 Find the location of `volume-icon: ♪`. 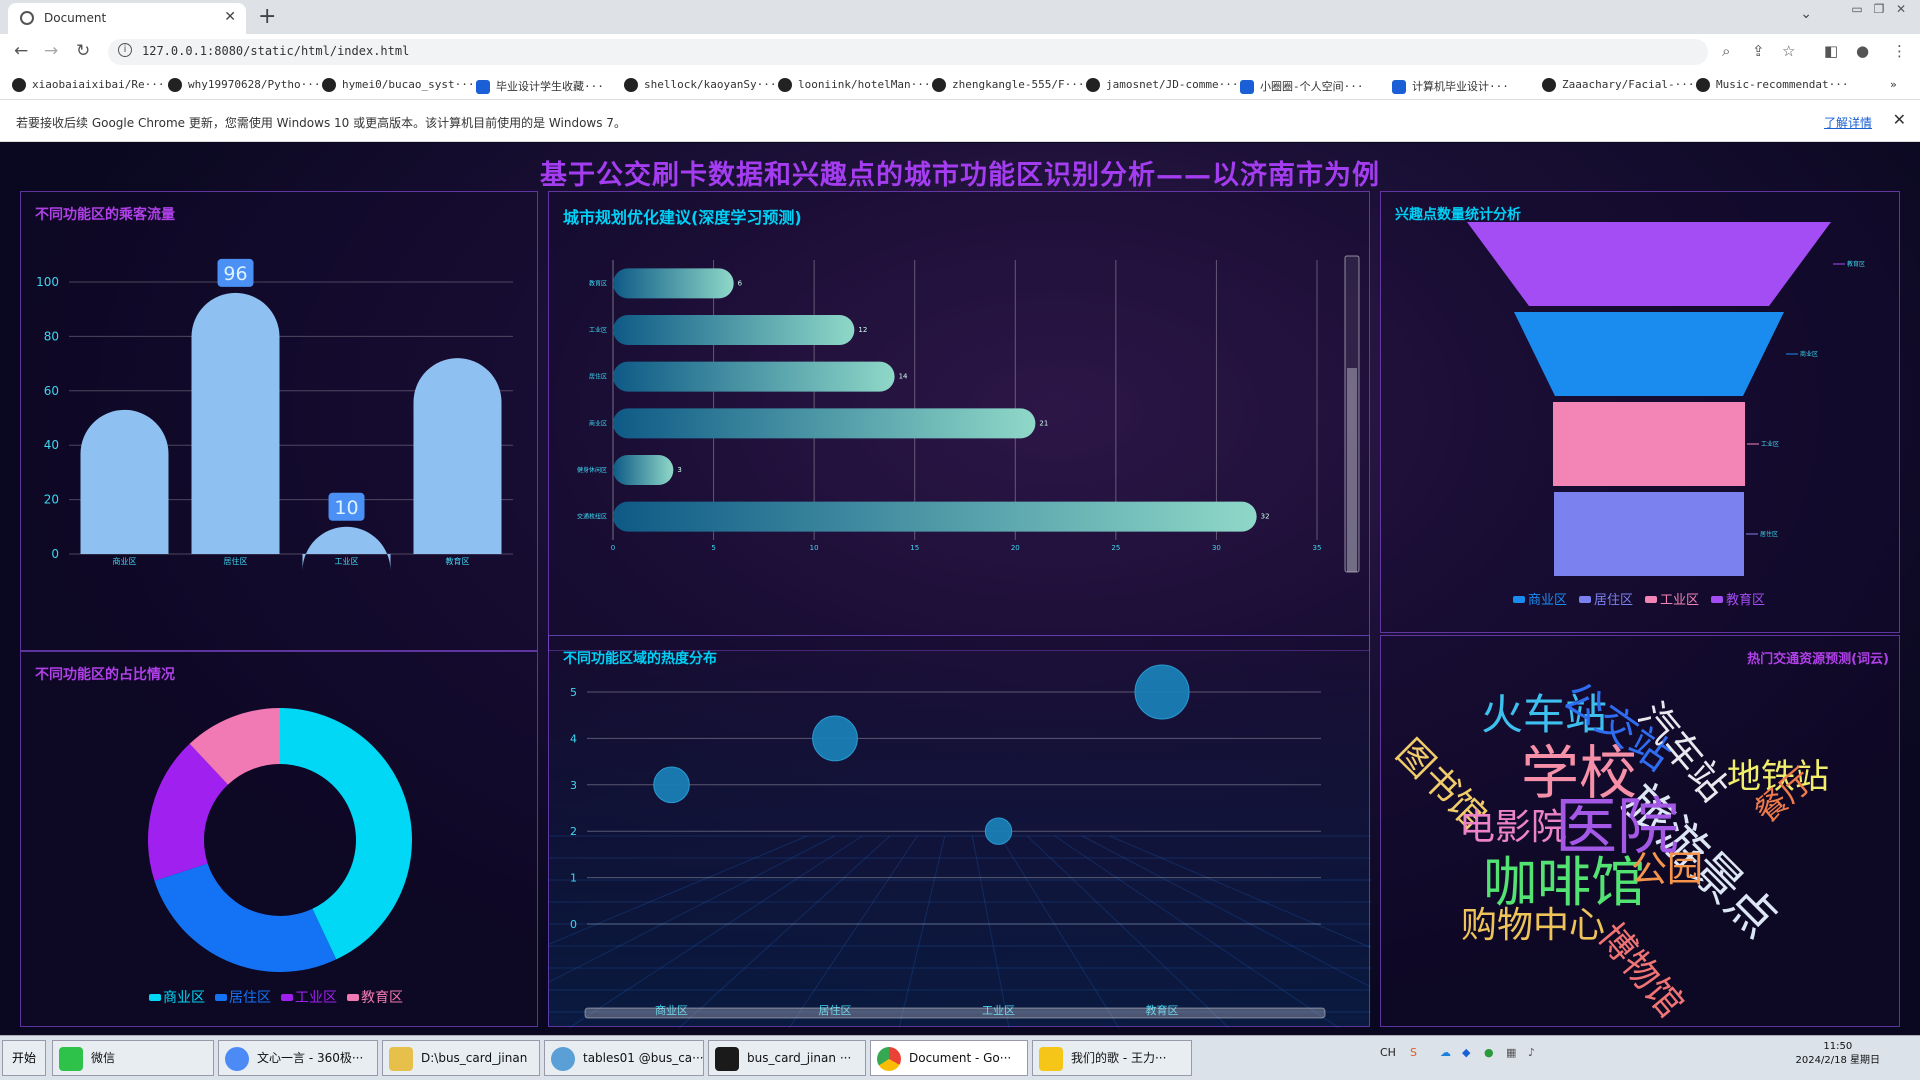

volume-icon: ♪ is located at coordinates (1531, 1052).